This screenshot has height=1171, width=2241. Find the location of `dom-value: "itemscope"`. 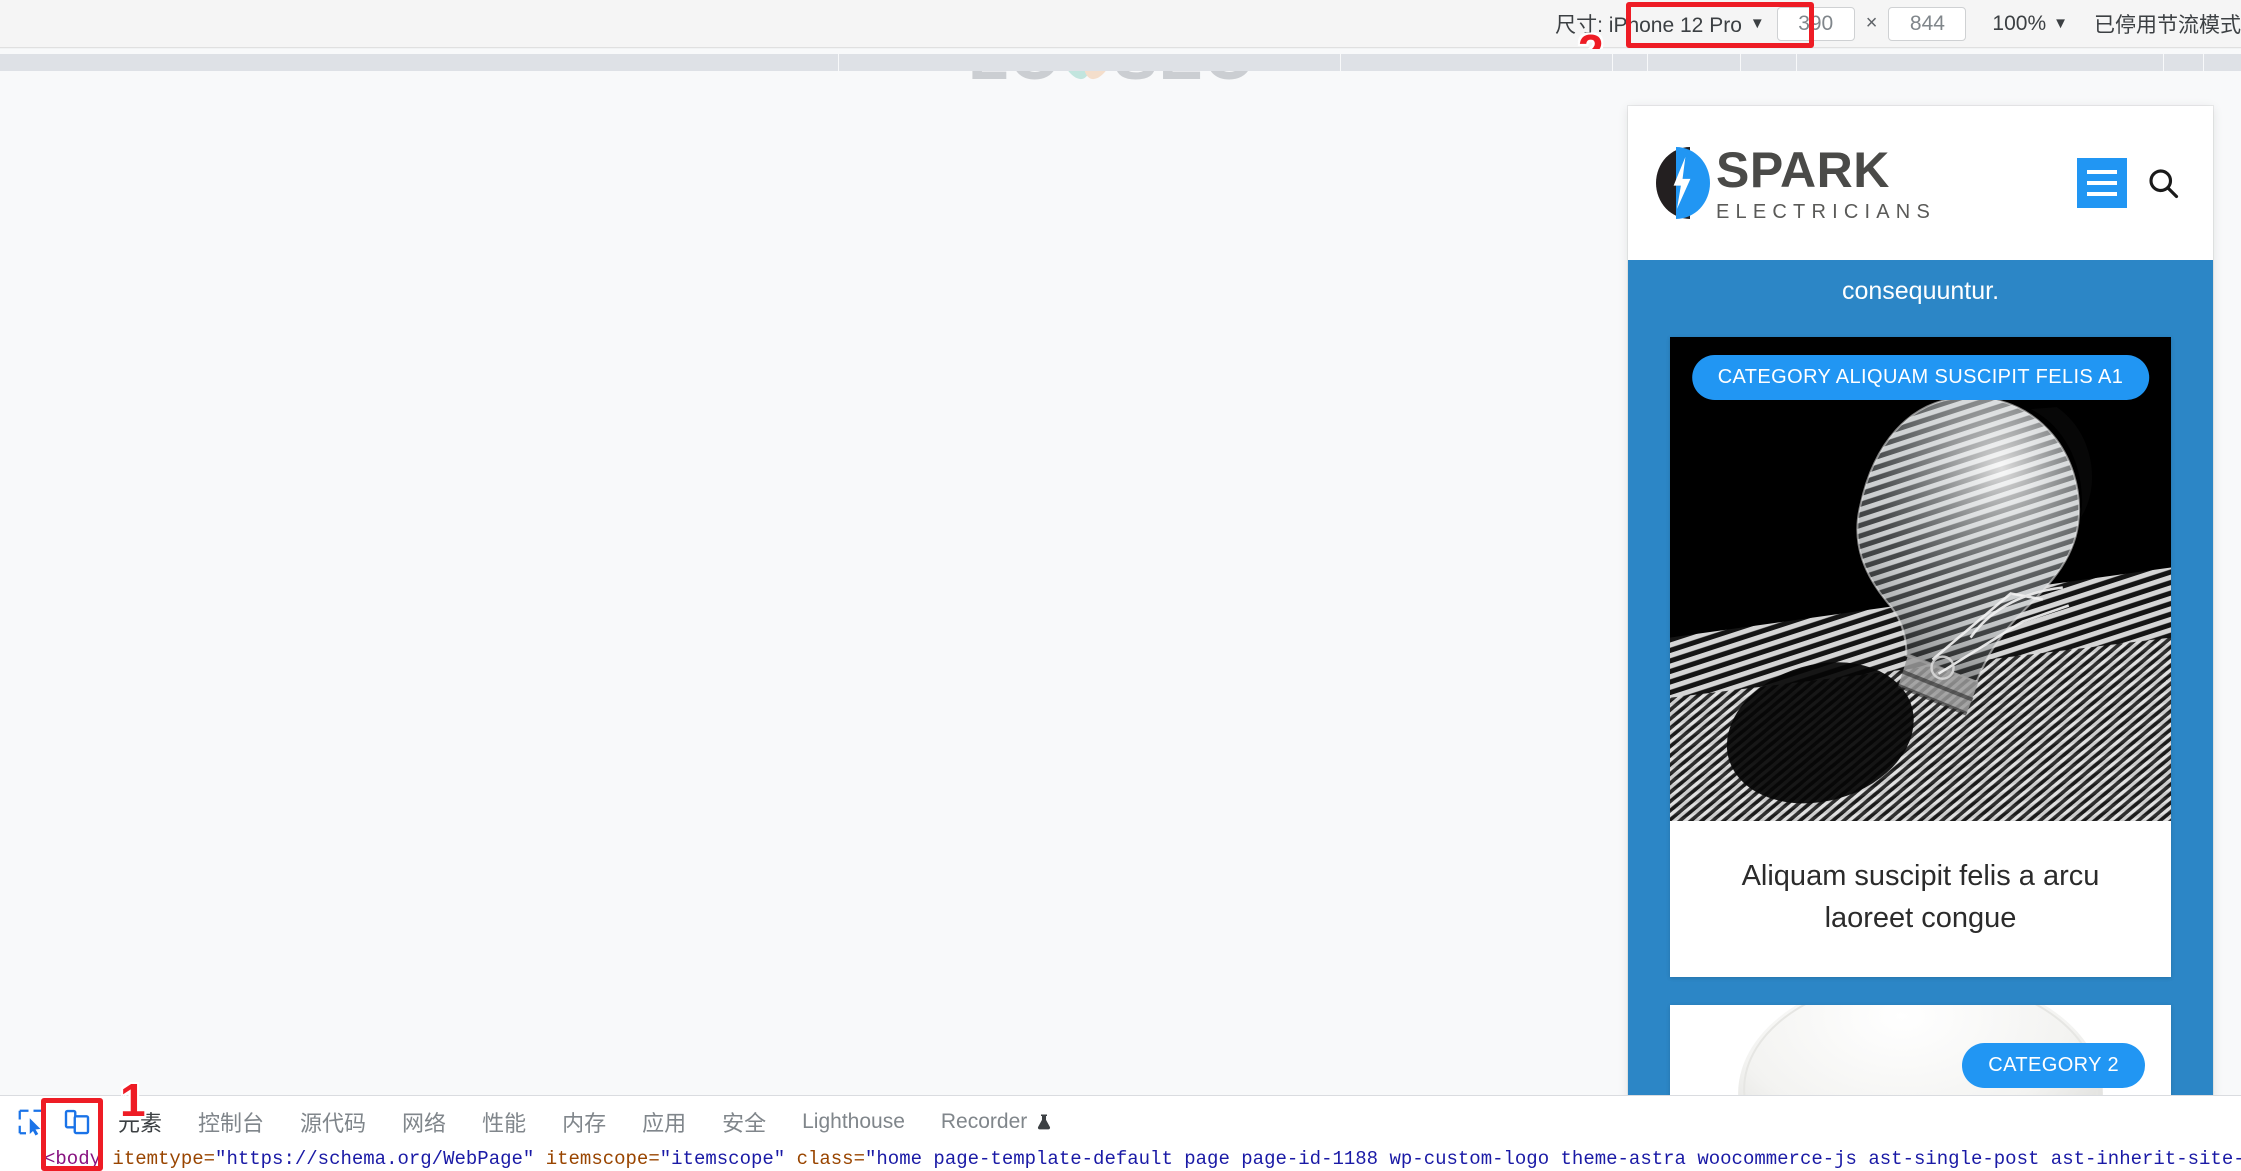

dom-value: "itemscope" is located at coordinates (722, 1159).